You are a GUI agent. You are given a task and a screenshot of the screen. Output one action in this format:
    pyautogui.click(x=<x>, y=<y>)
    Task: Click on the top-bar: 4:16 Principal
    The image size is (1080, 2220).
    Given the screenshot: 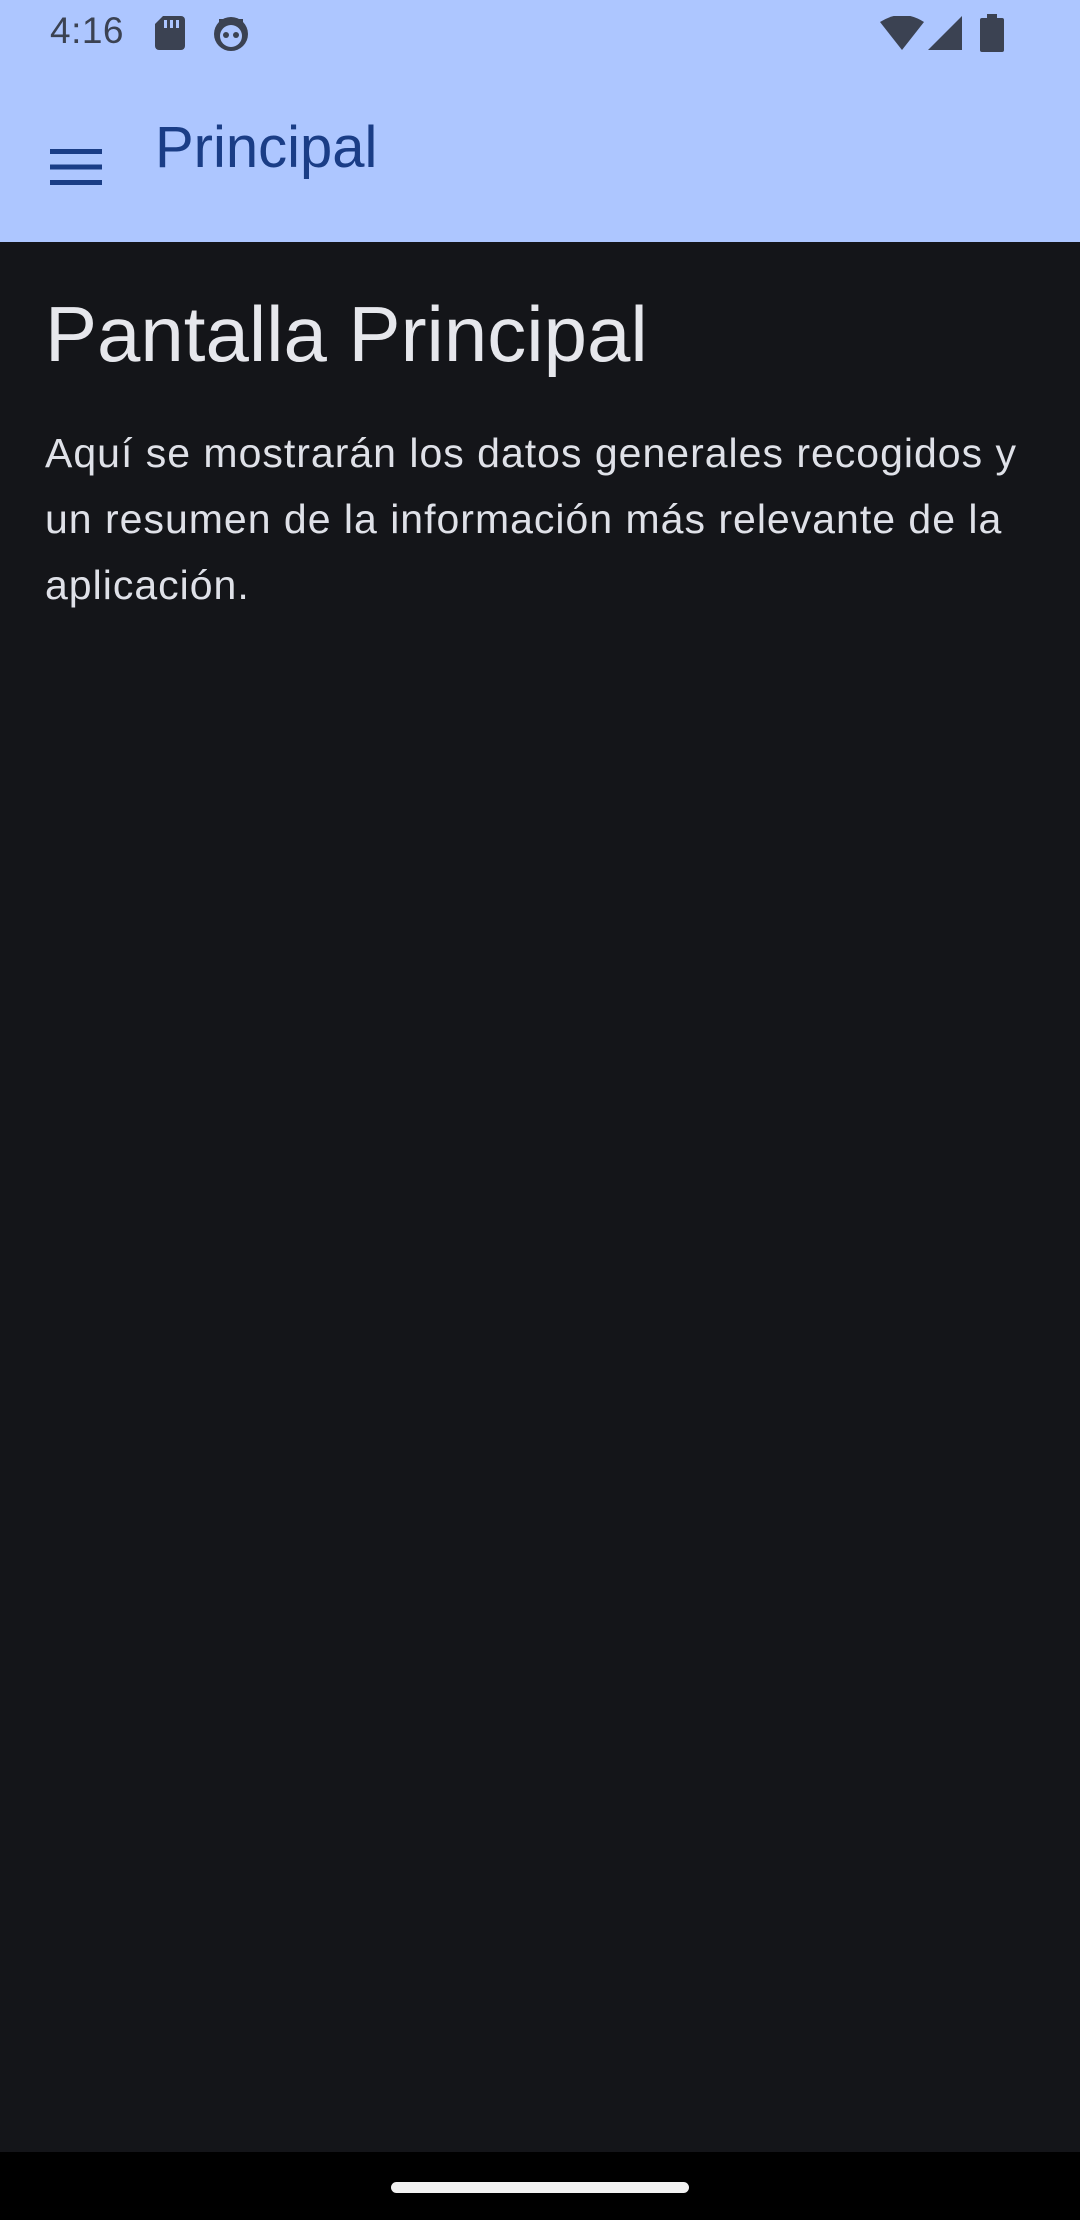 What is the action you would take?
    pyautogui.click(x=540, y=121)
    